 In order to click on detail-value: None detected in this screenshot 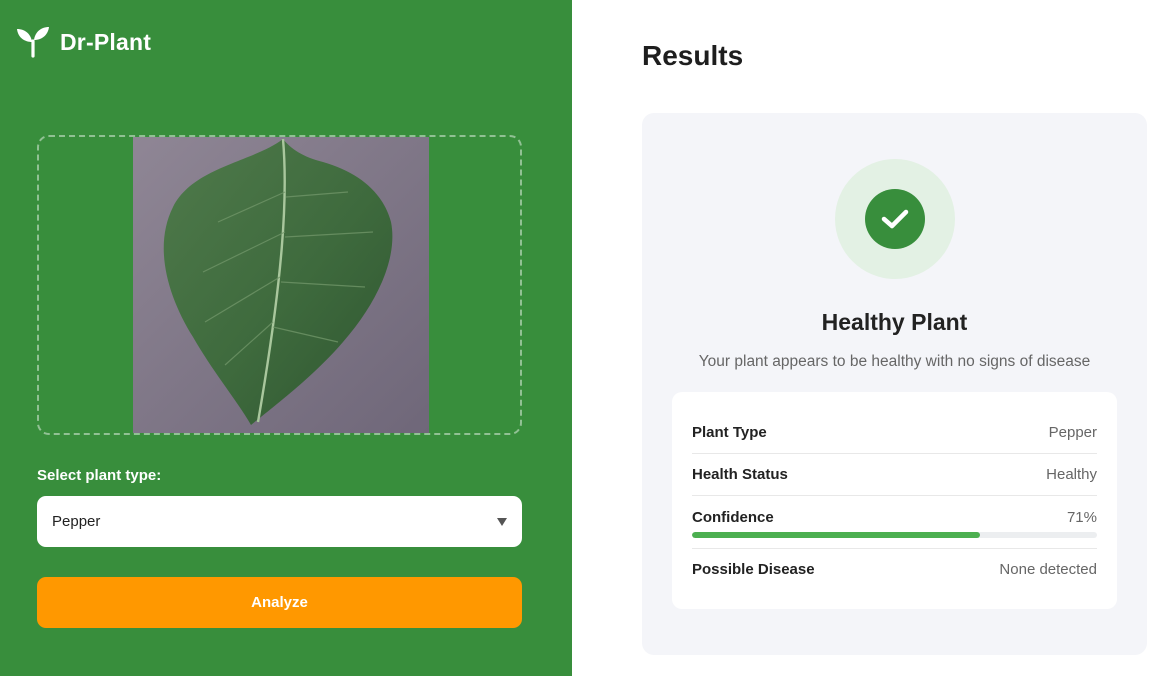, I will do `click(1048, 569)`.